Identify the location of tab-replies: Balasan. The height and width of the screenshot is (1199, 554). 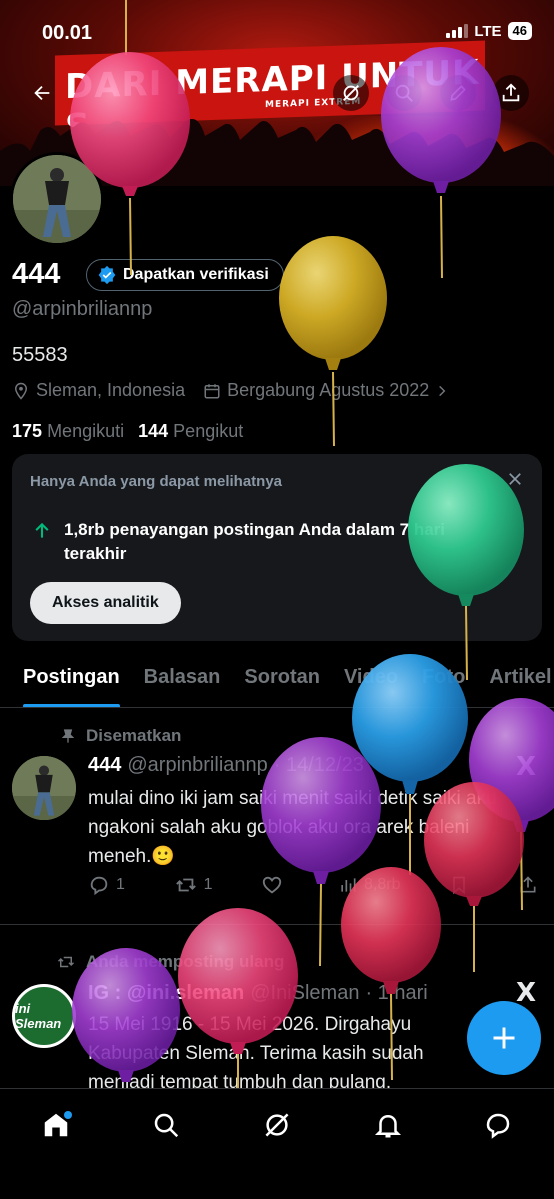
(182, 683).